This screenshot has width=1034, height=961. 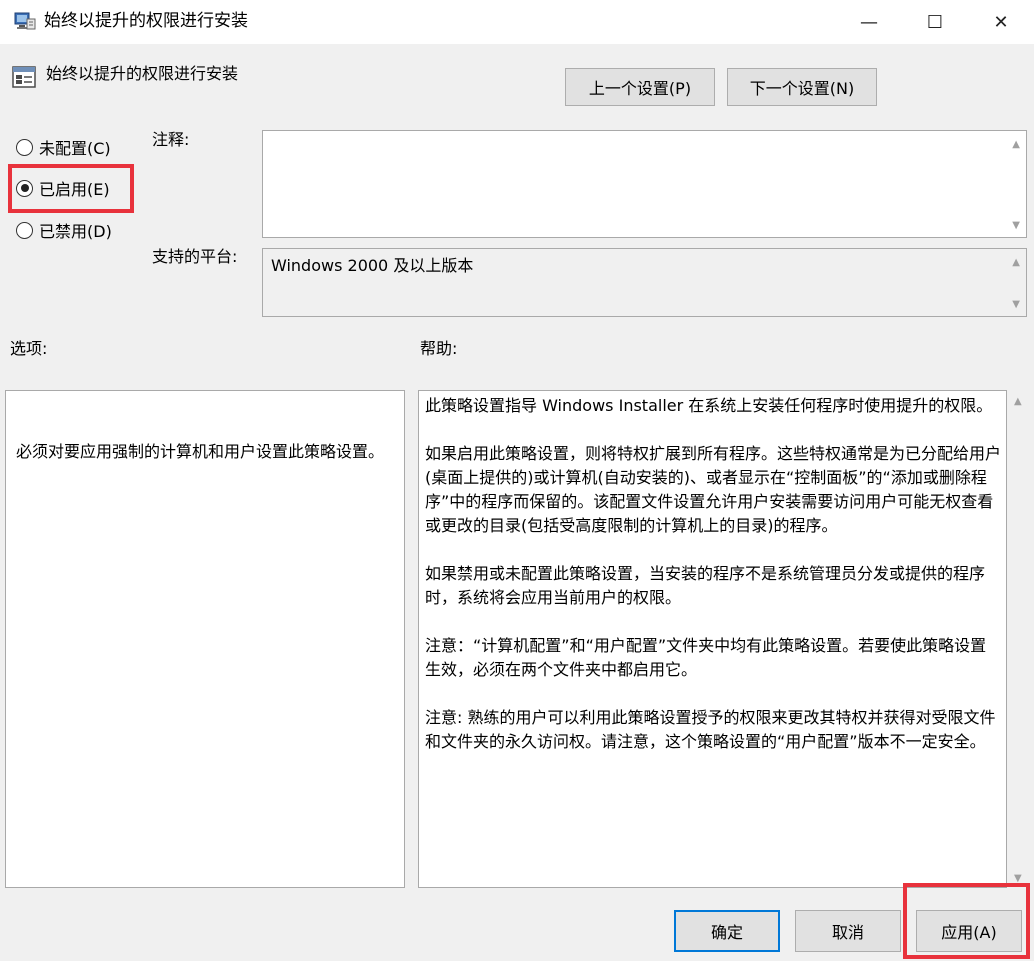 What do you see at coordinates (848, 931) in the screenshot?
I see `cancel-button: 取消` at bounding box center [848, 931].